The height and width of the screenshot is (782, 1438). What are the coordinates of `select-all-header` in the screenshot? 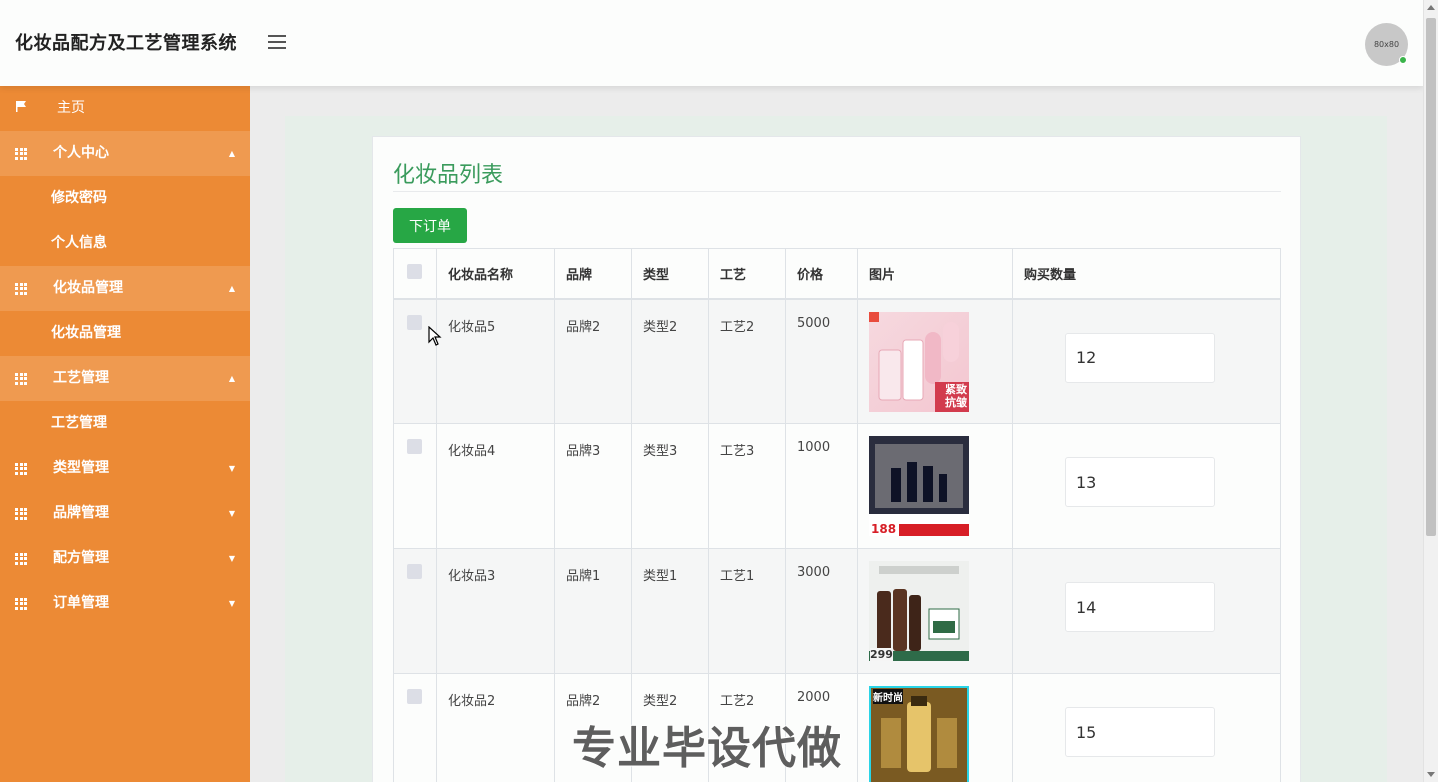 It's located at (415, 274).